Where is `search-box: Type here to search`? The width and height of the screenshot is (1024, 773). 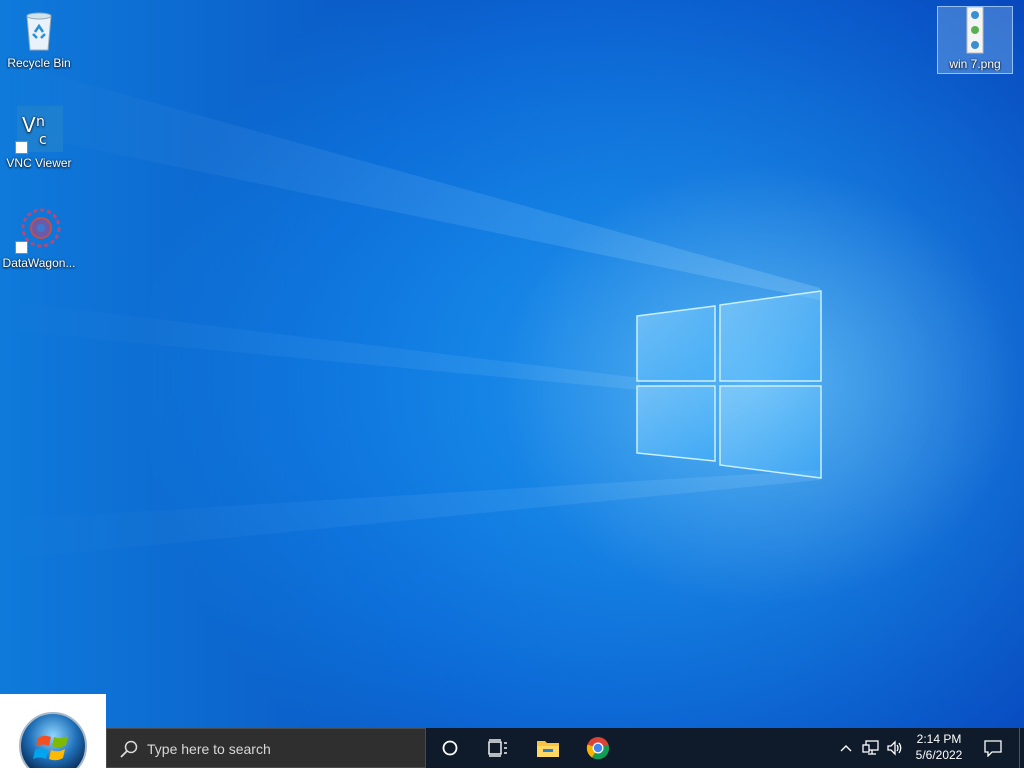
search-box: Type here to search is located at coordinates (266, 748).